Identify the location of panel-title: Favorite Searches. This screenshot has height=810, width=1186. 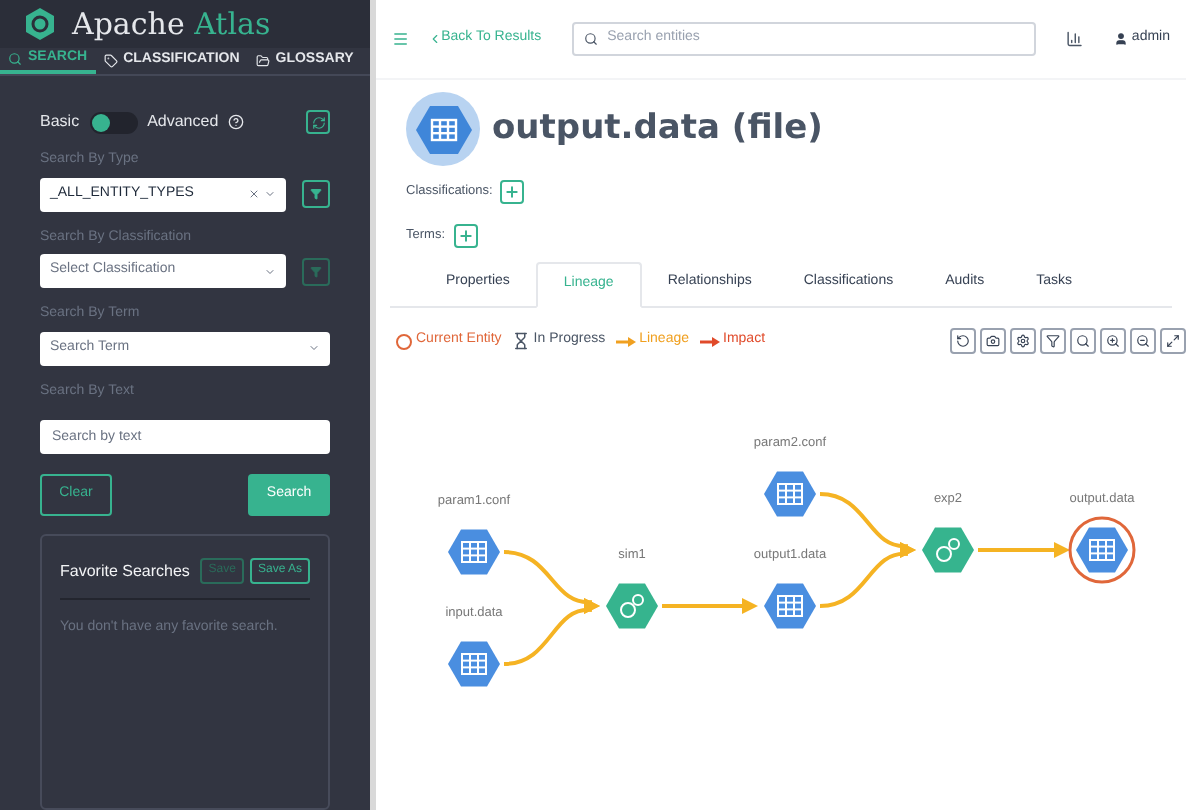
(125, 571).